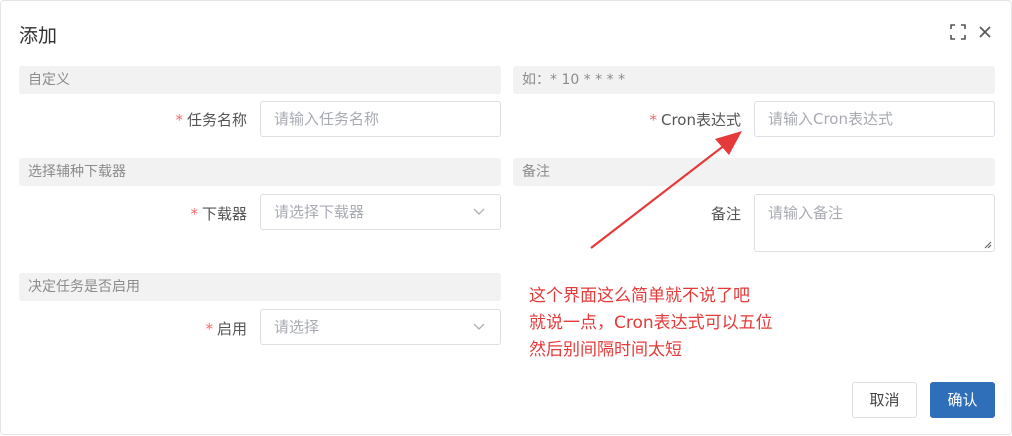 Image resolution: width=1012 pixels, height=436 pixels. What do you see at coordinates (211, 120) in the screenshot?
I see `task-name-label: * 任务名称` at bounding box center [211, 120].